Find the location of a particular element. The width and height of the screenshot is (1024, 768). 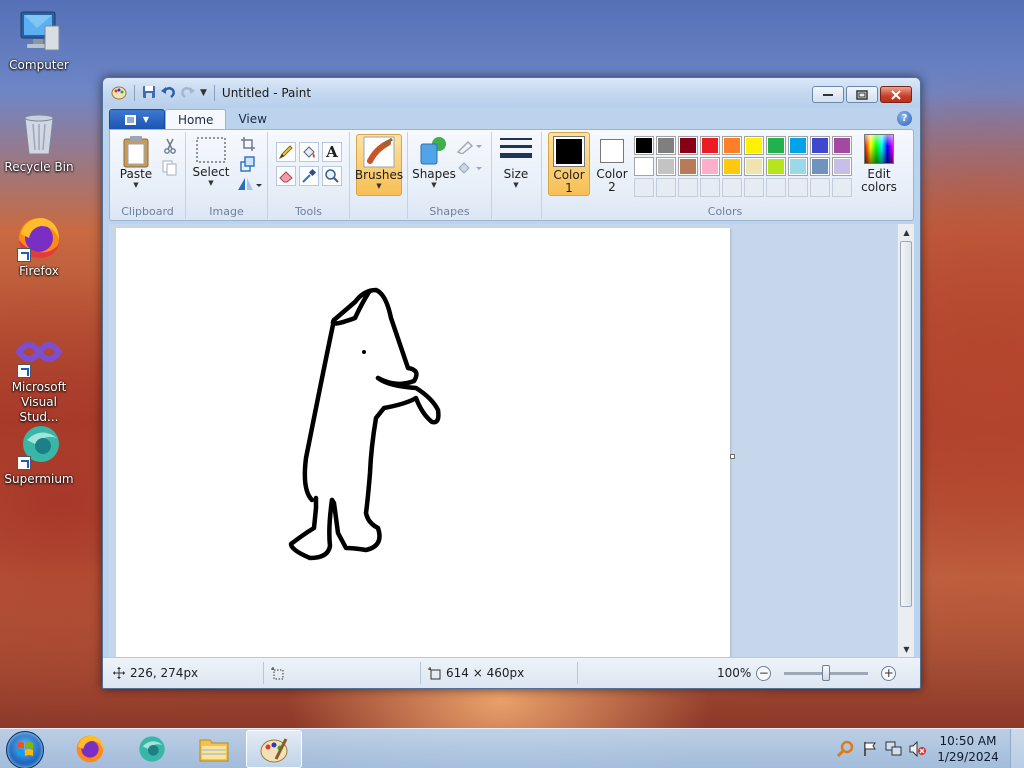

outline-icon is located at coordinates (469, 146).